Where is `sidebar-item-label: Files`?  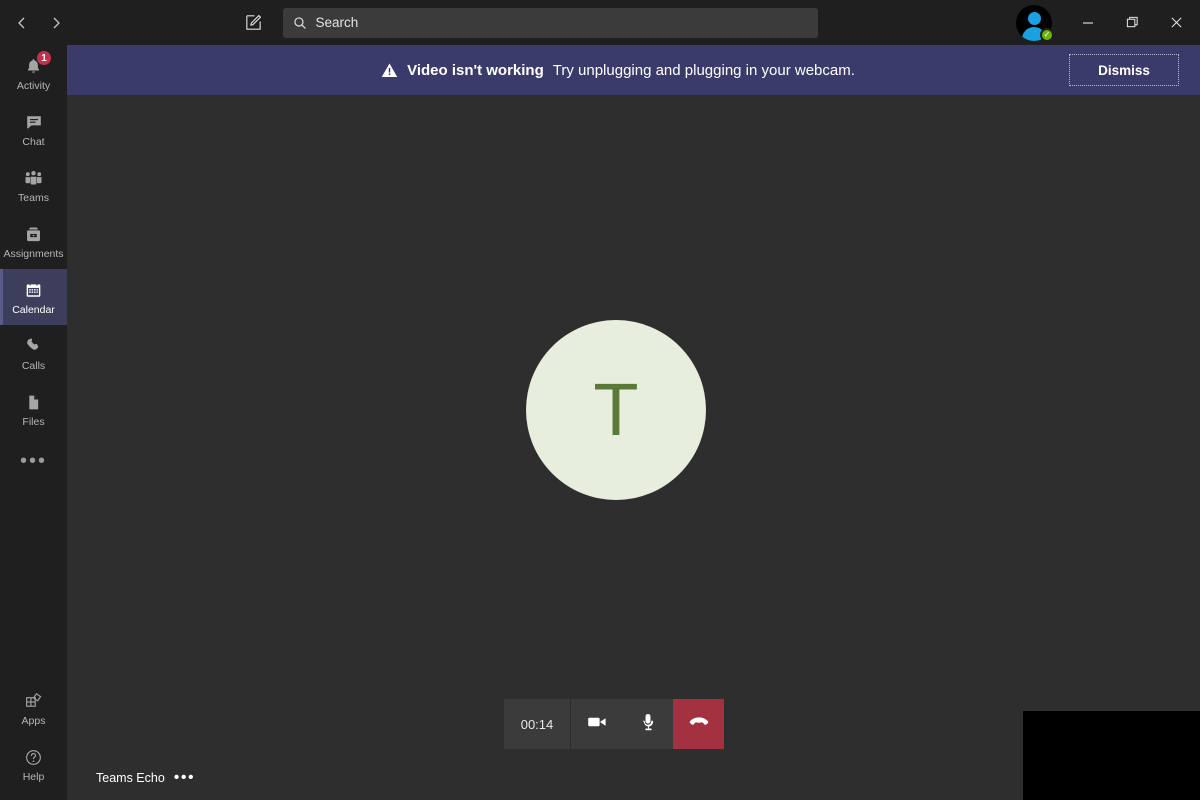 sidebar-item-label: Files is located at coordinates (33, 422).